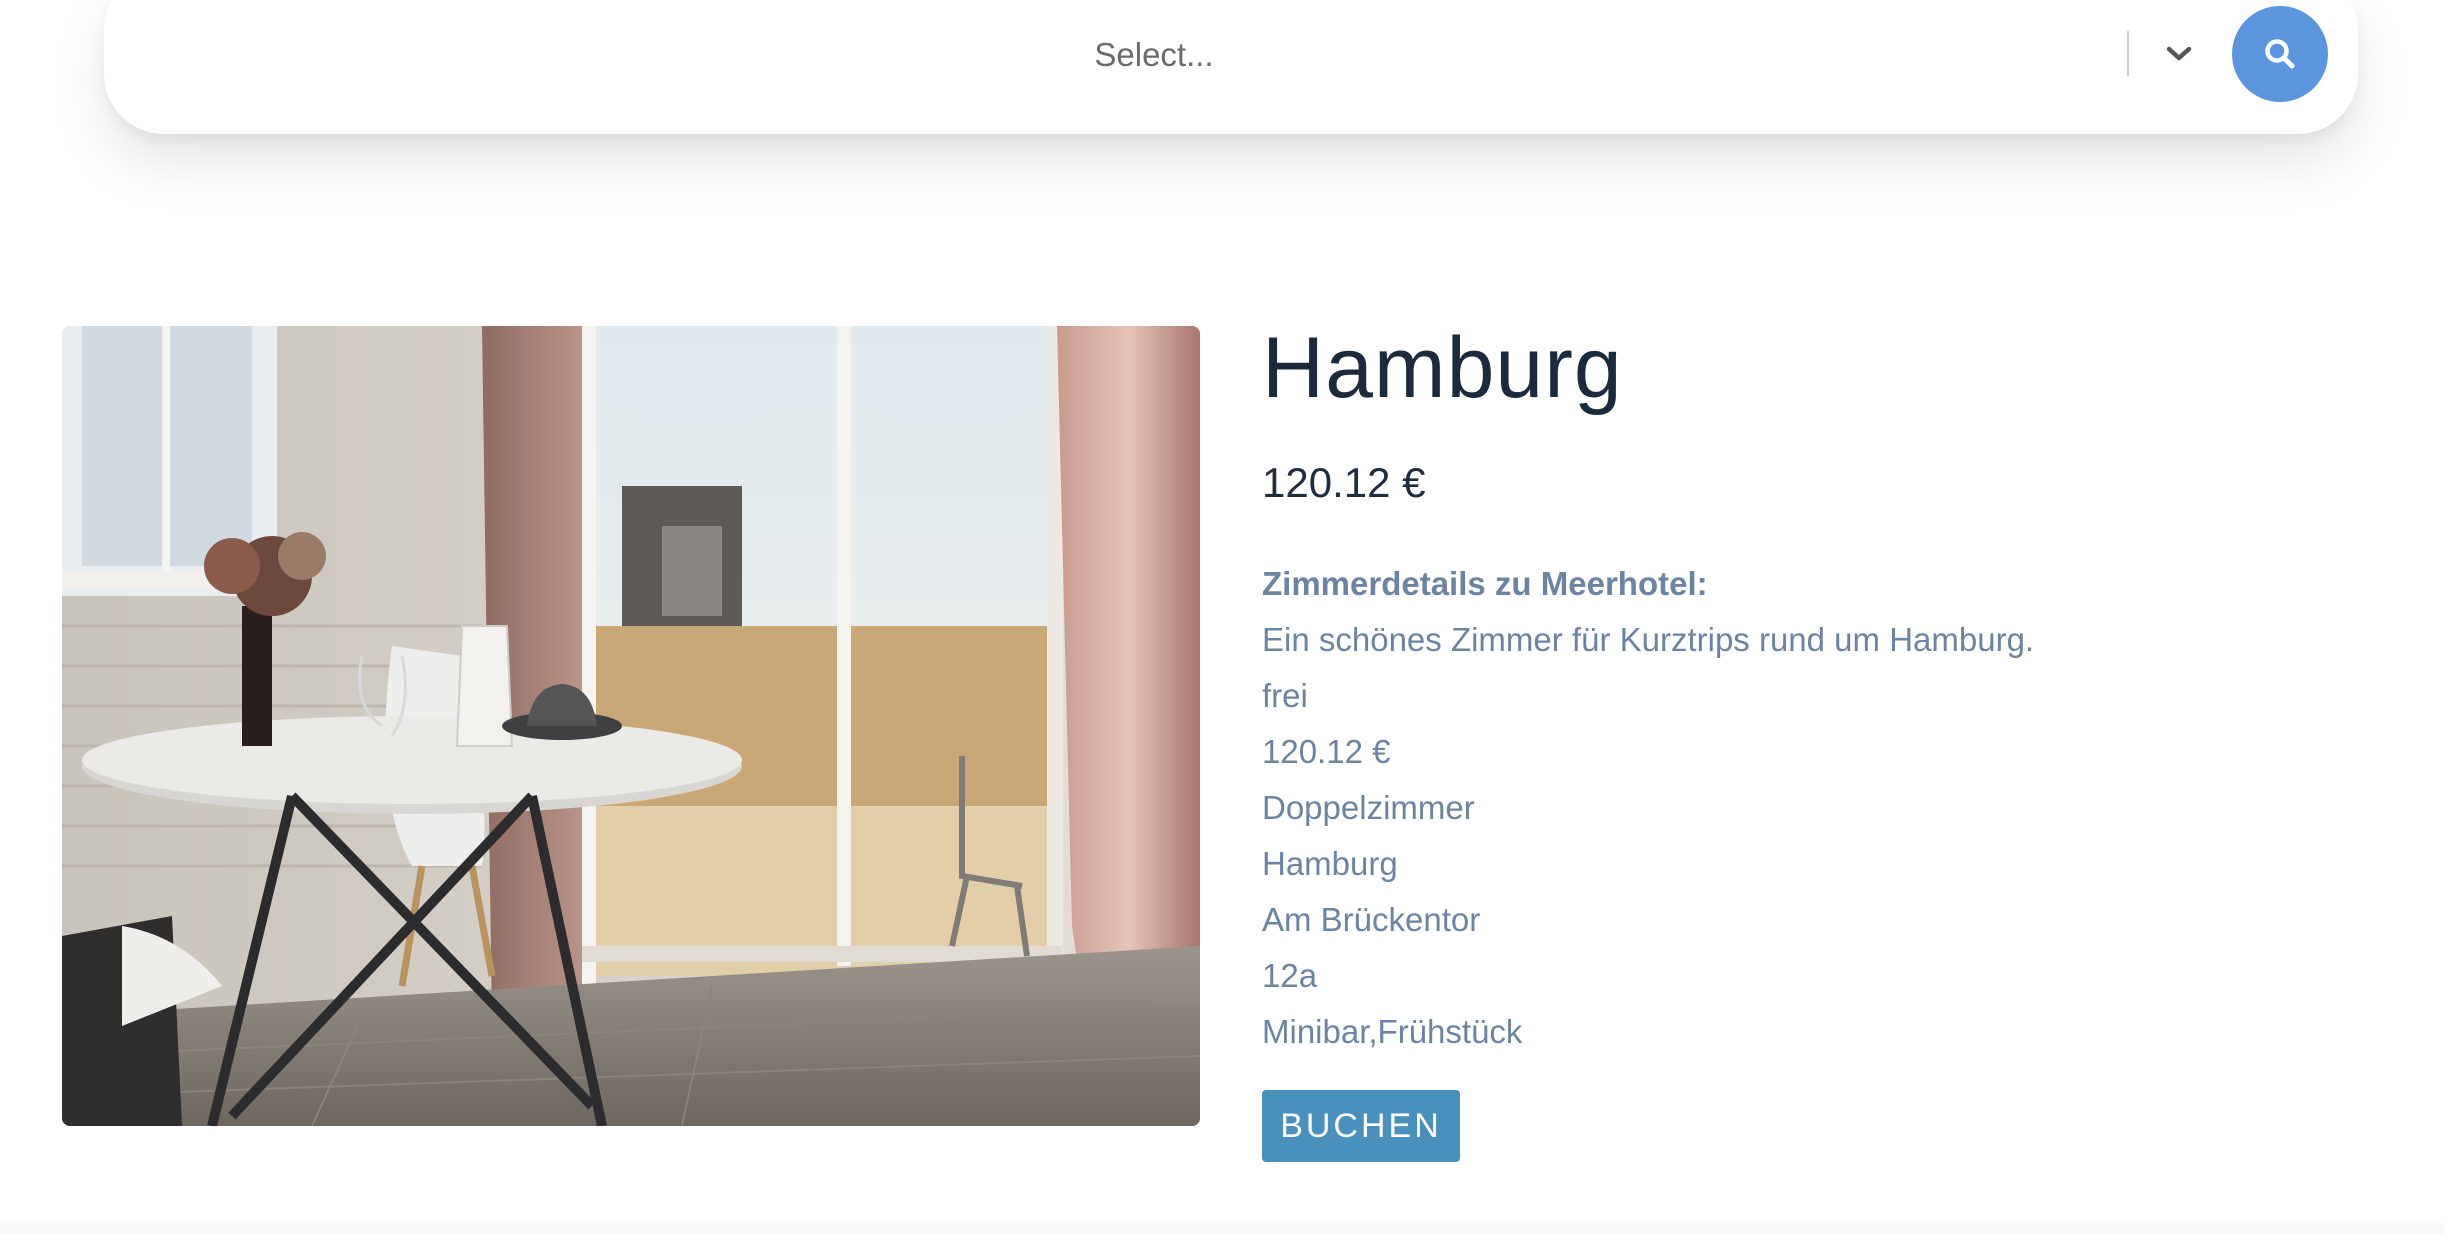 This screenshot has width=2444, height=1234. What do you see at coordinates (1371, 919) in the screenshot?
I see `room-street: Am Brückentor` at bounding box center [1371, 919].